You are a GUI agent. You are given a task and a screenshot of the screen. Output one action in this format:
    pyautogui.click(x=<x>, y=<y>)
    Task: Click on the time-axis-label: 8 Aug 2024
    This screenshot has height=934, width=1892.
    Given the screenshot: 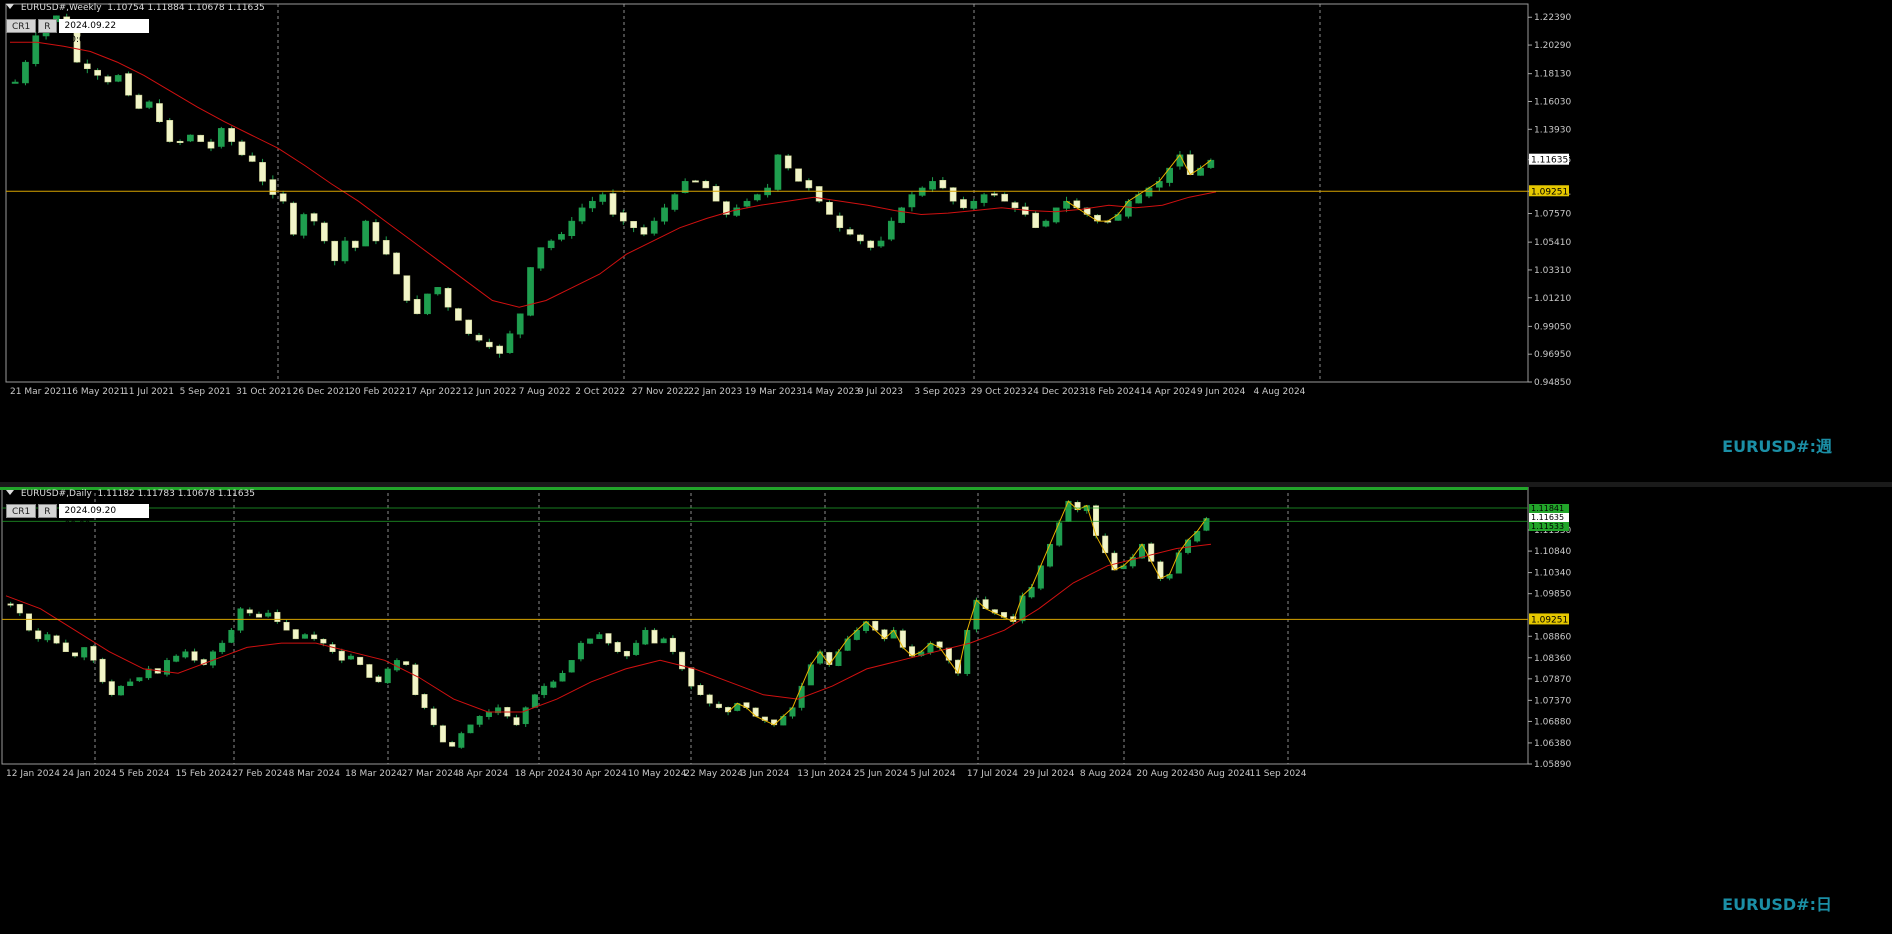 What is the action you would take?
    pyautogui.click(x=1106, y=774)
    